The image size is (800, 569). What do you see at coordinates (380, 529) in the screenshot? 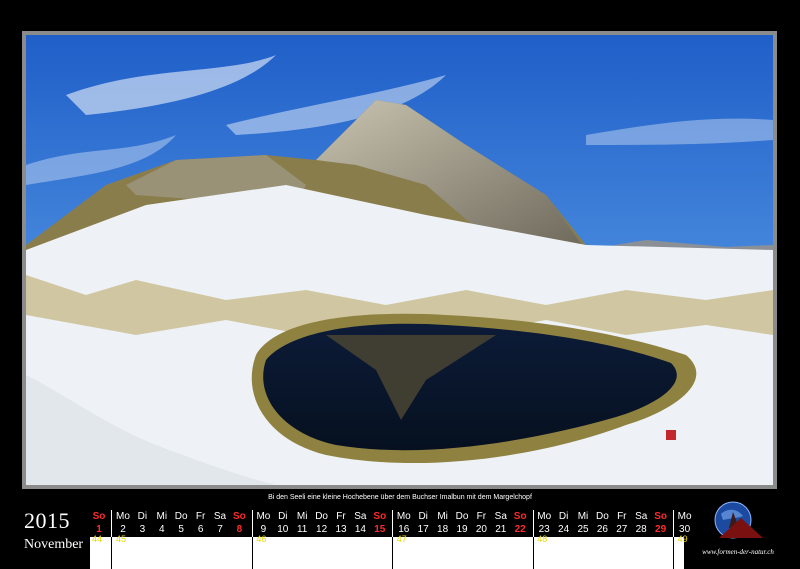
I see `date-cell: 15` at bounding box center [380, 529].